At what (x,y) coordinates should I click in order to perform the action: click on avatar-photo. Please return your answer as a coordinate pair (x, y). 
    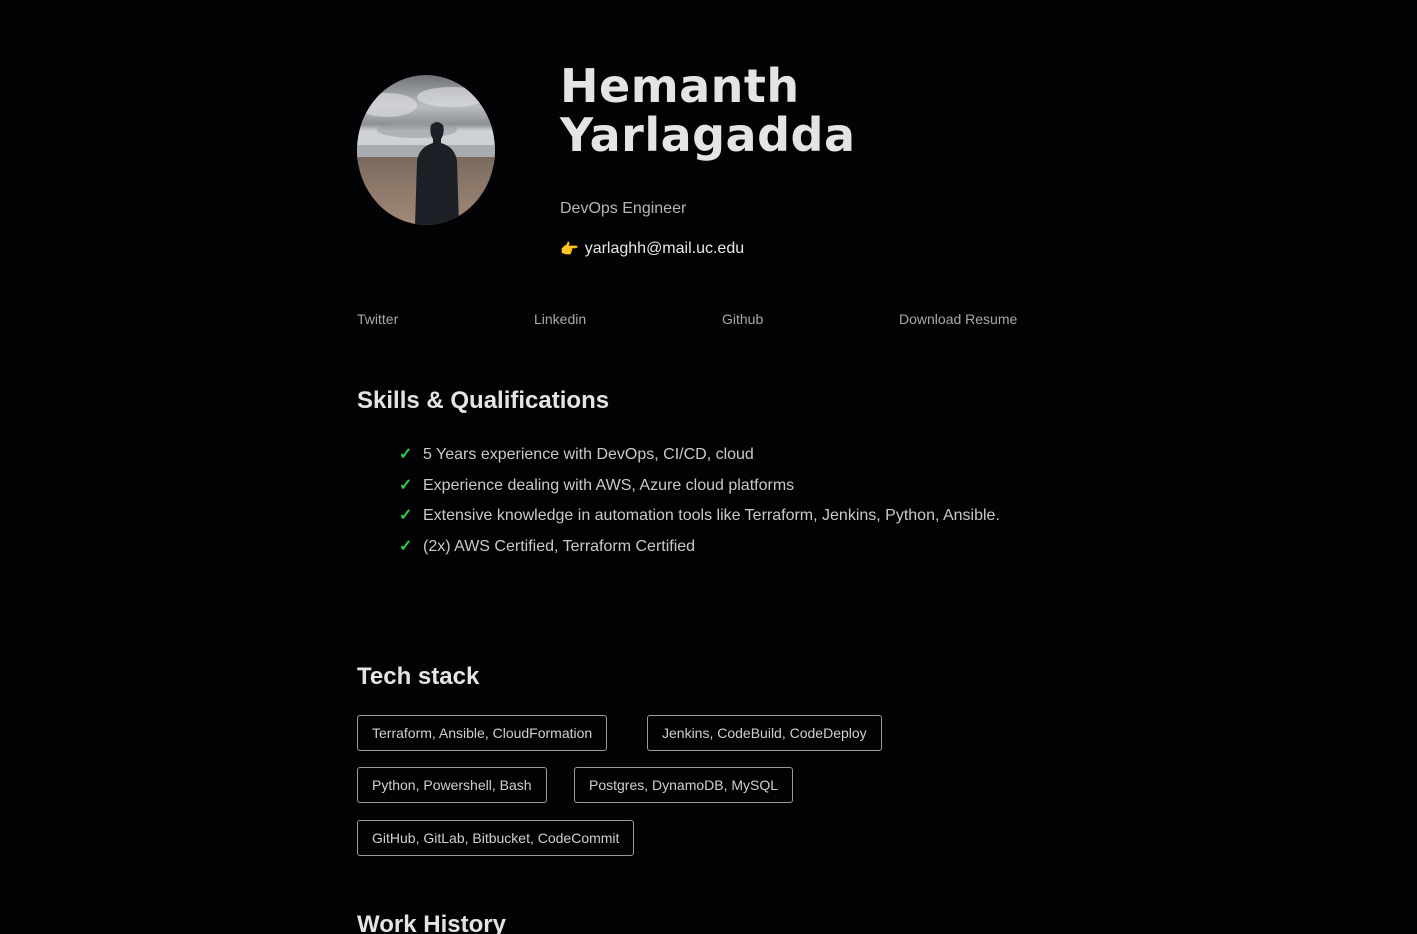
    Looking at the image, I should click on (426, 150).